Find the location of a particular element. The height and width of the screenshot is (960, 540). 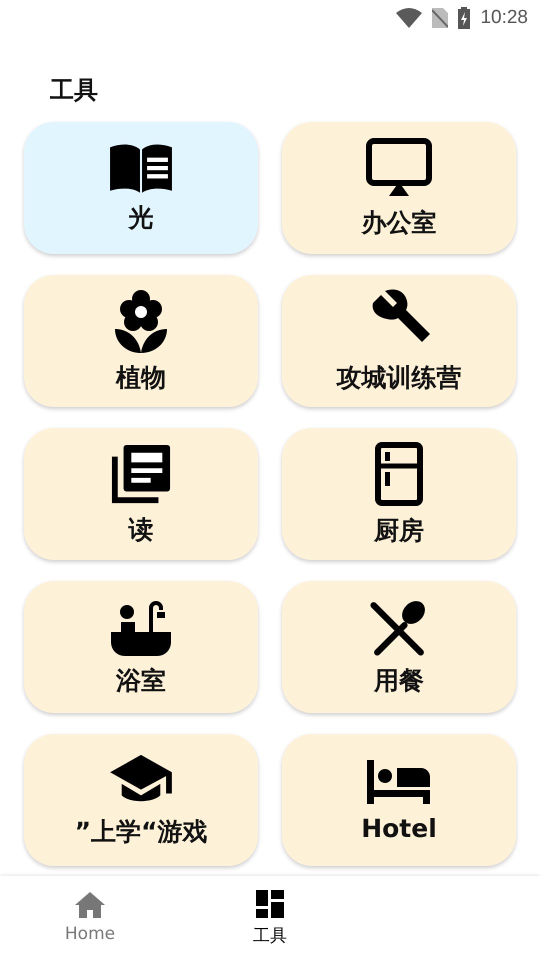

grid-icon is located at coordinates (270, 904).